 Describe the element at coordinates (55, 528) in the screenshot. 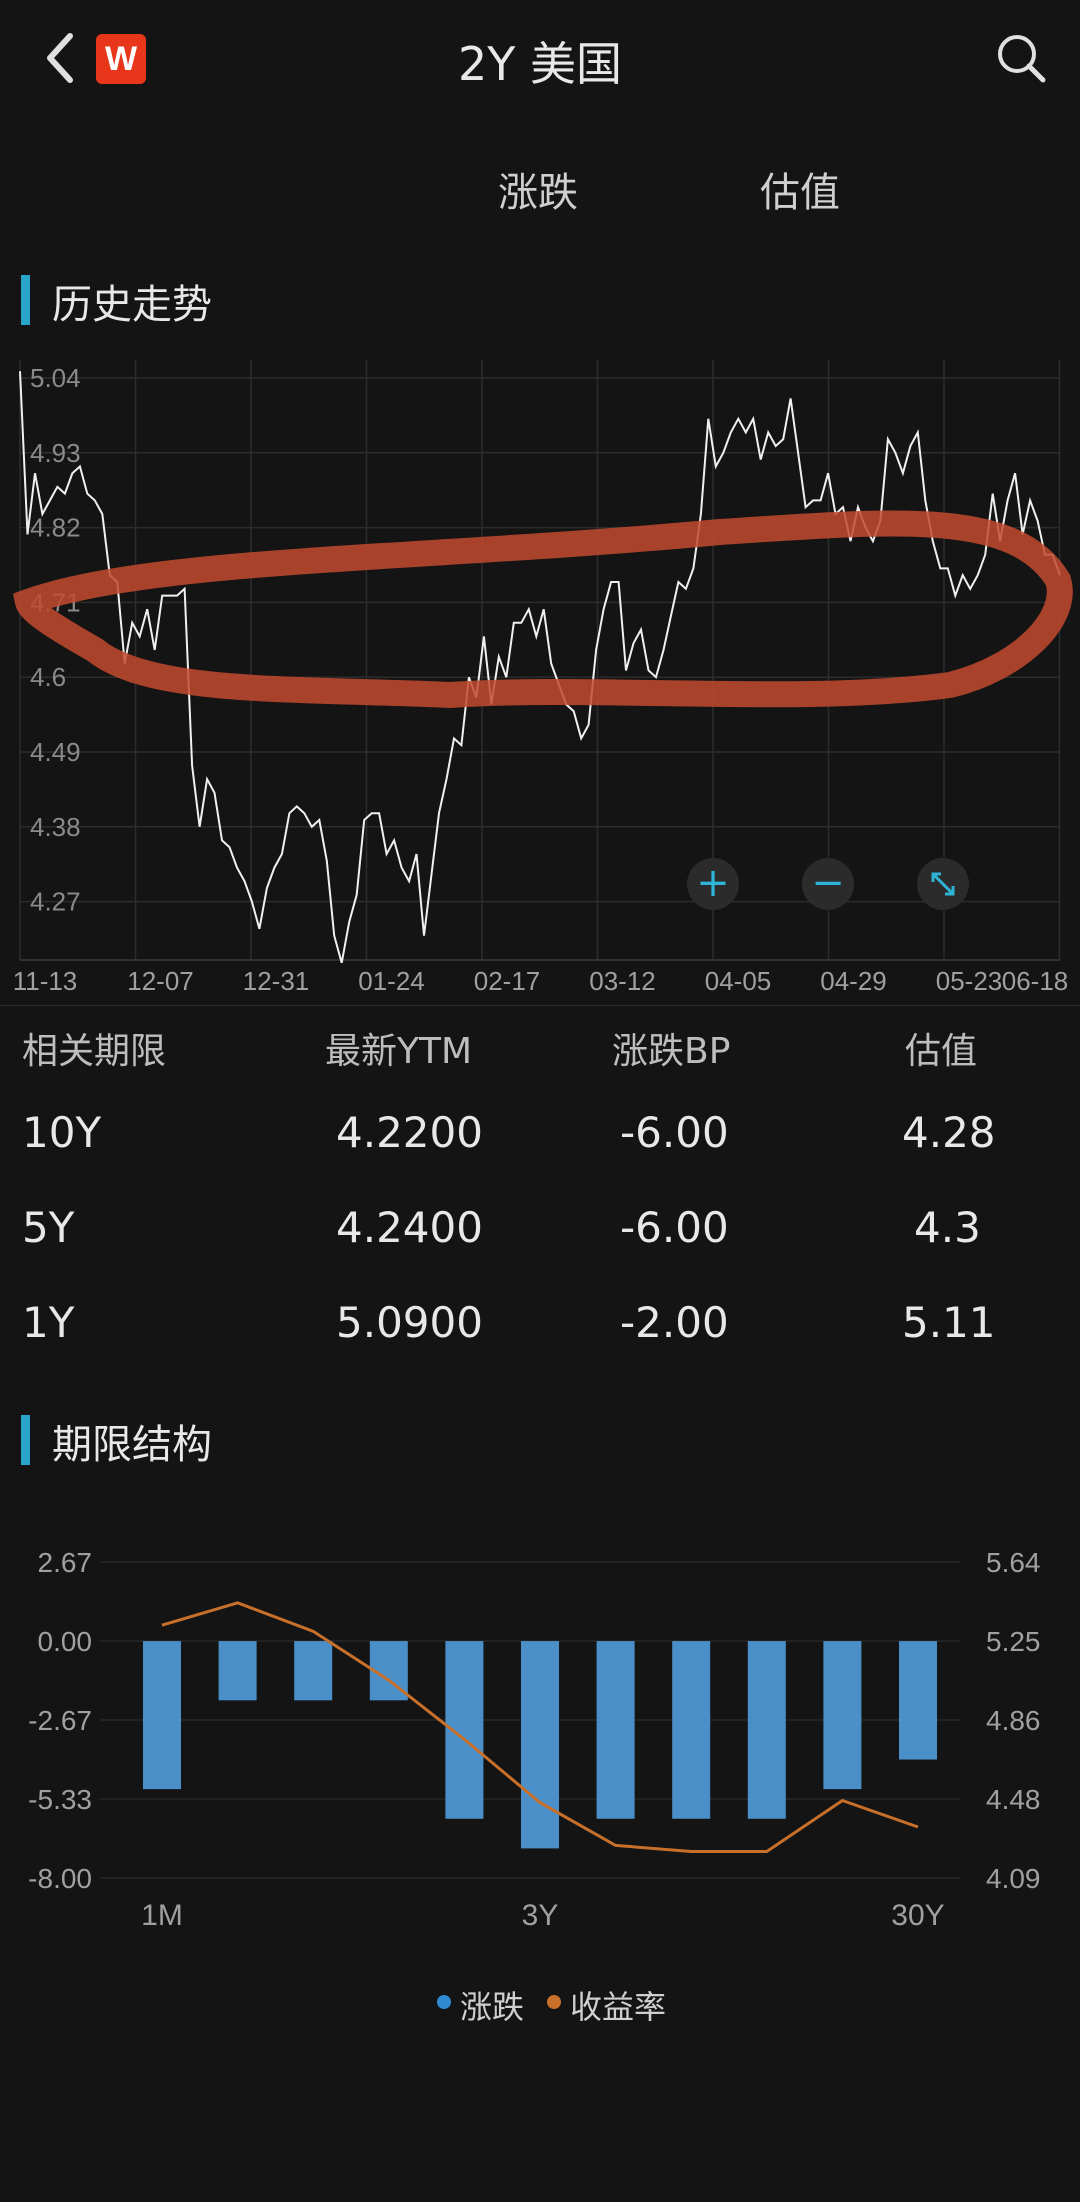

I see `y-tick-label: 4.82` at that location.